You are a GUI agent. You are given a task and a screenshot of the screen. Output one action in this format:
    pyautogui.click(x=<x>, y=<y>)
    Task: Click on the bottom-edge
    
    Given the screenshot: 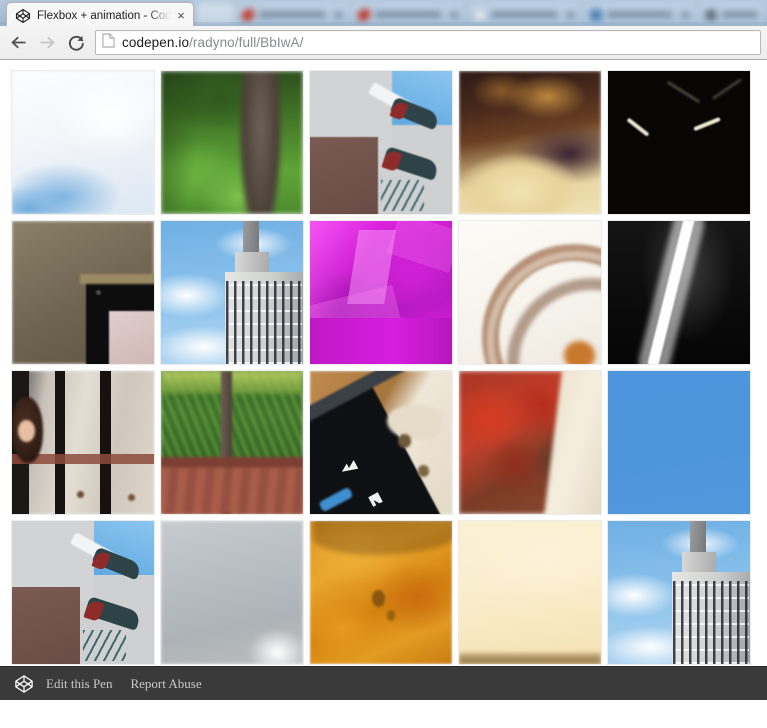 What is the action you would take?
    pyautogui.click(x=530, y=658)
    